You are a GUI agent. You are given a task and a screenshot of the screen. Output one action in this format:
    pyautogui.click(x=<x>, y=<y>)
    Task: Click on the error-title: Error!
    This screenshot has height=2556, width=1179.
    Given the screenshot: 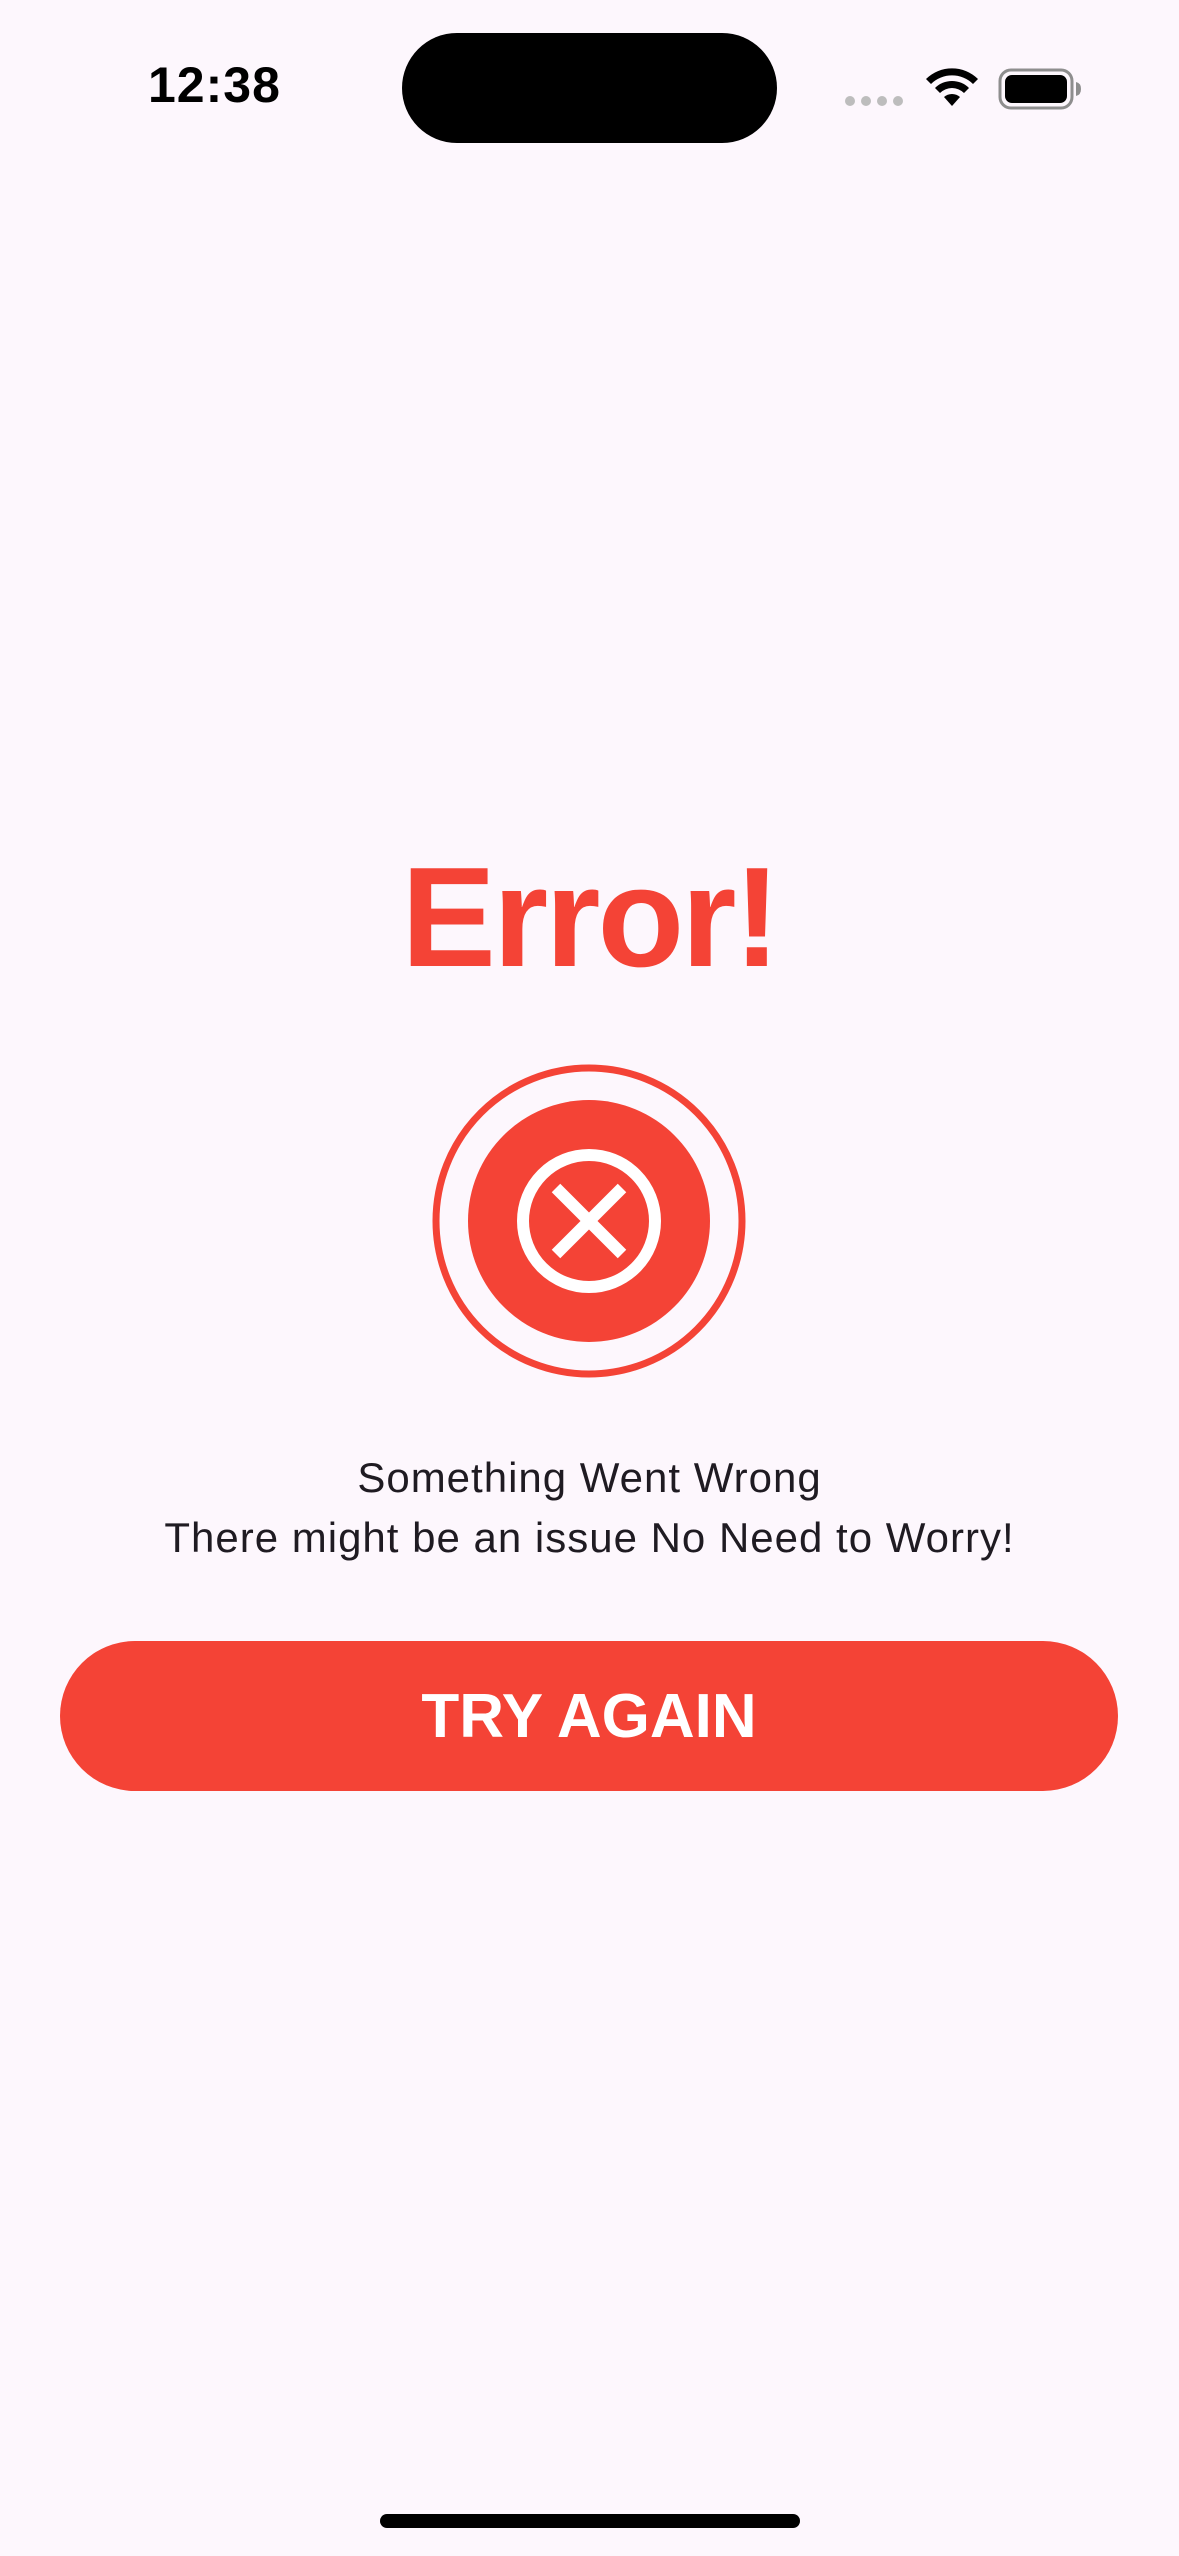 What is the action you would take?
    pyautogui.click(x=591, y=917)
    